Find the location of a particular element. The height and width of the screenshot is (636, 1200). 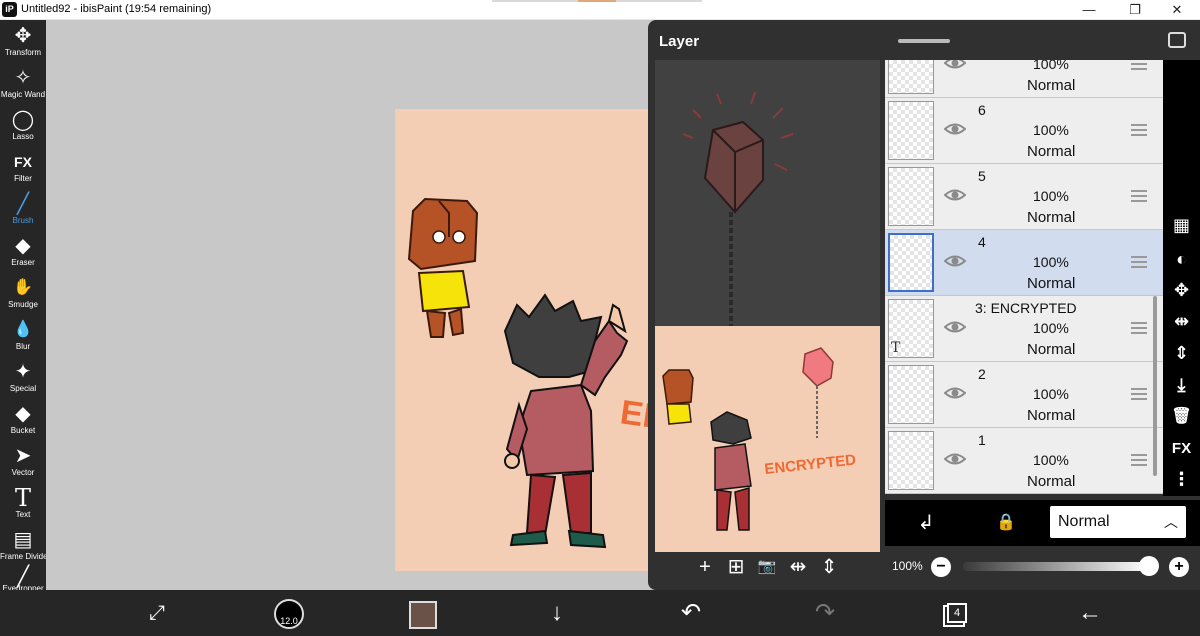

arrow-down-icon: ↓ is located at coordinates (557, 613).